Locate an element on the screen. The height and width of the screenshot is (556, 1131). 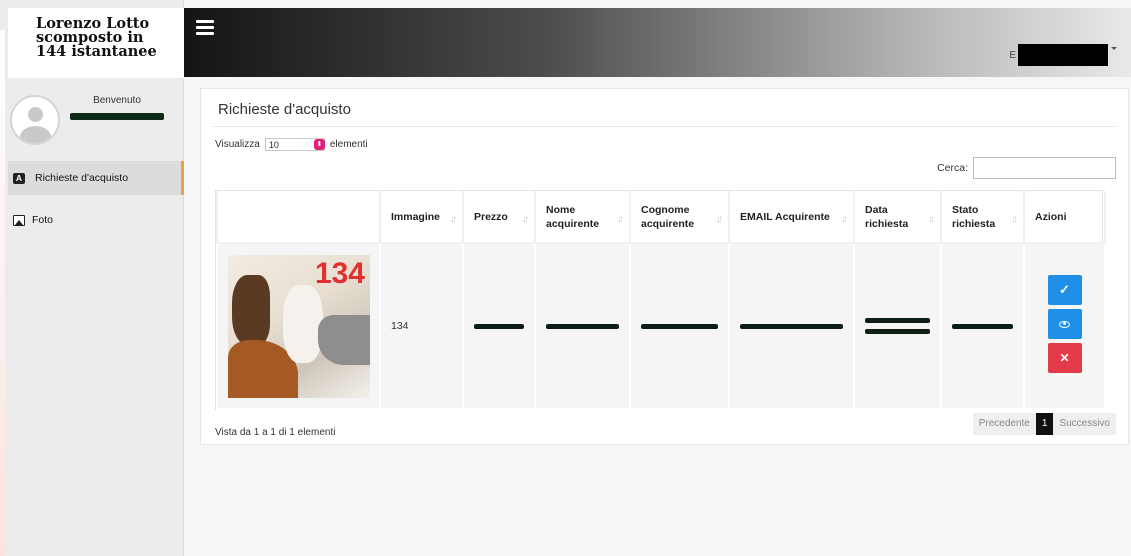
approve-button: ✓ is located at coordinates (1064, 290).